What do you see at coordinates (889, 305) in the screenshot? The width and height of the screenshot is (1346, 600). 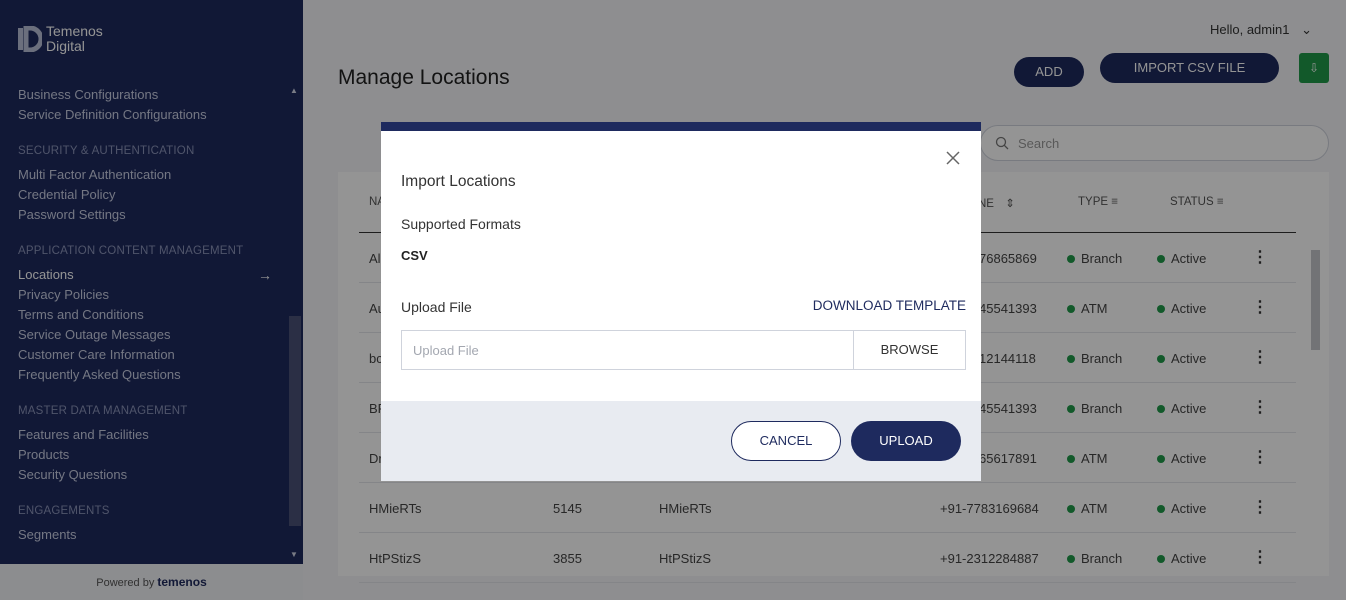 I see `download-template-link: DOWNLOAD TEMPLATE` at bounding box center [889, 305].